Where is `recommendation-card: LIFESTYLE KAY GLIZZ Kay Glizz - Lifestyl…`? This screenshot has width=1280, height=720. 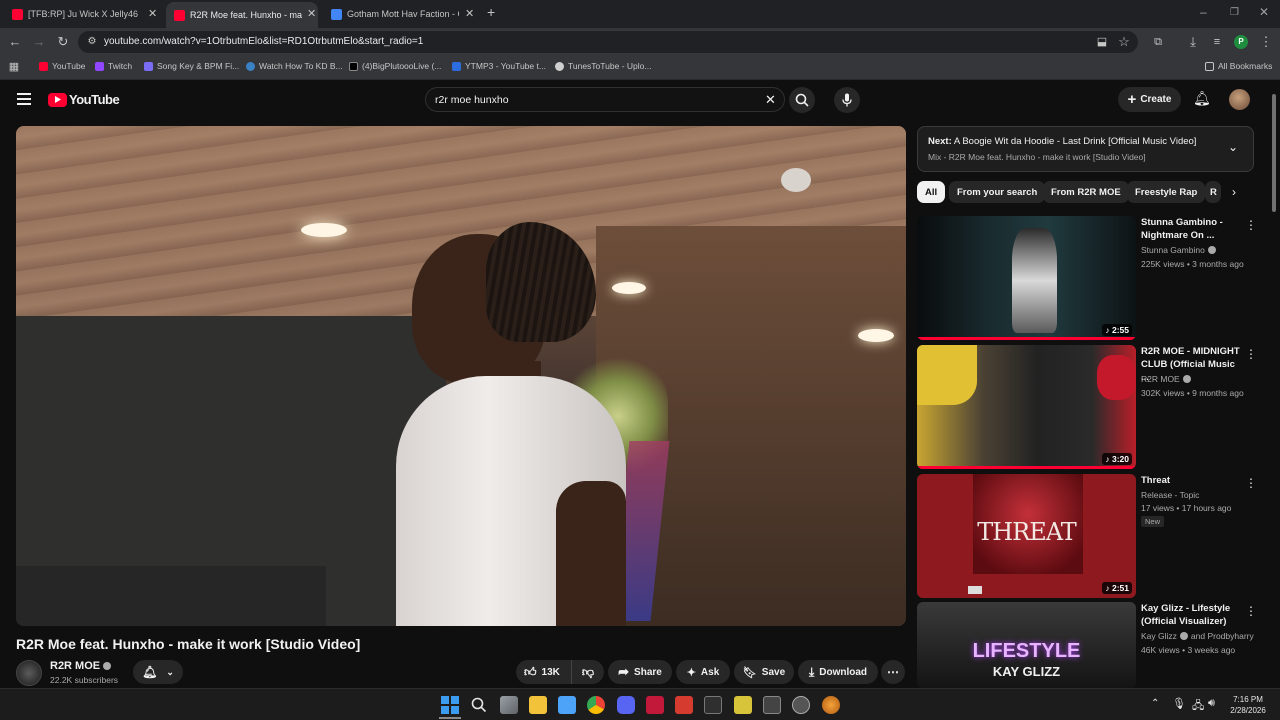 recommendation-card: LIFESTYLE KAY GLIZZ Kay Glizz - Lifestyl… is located at coordinates (1087, 645).